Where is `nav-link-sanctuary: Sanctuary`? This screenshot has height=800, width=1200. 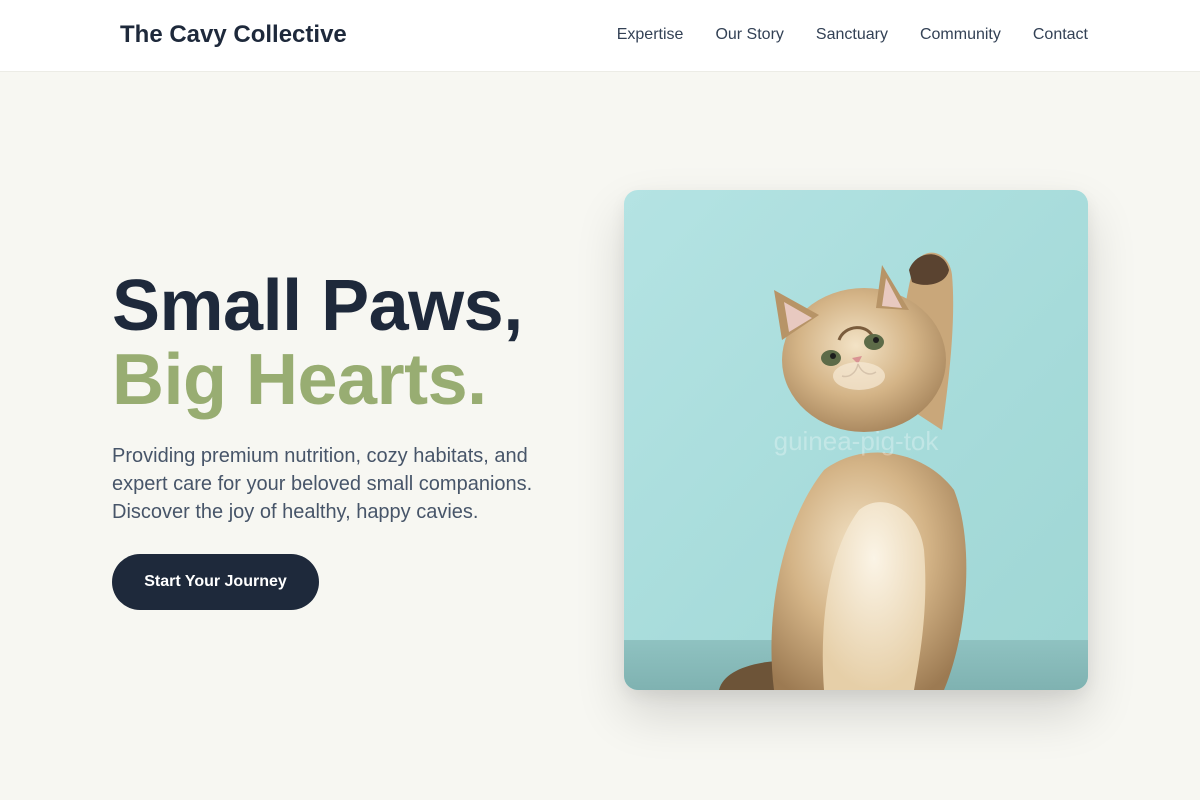 nav-link-sanctuary: Sanctuary is located at coordinates (852, 35).